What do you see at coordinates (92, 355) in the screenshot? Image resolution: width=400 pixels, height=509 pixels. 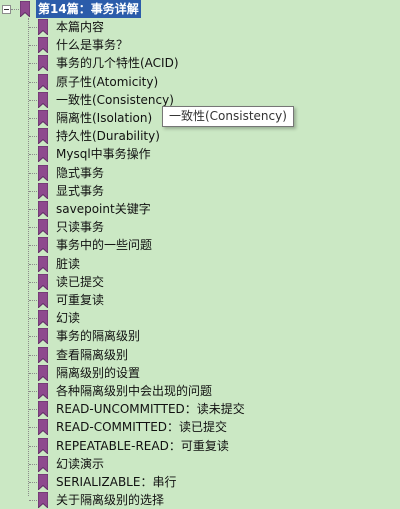 I see `bookmark-item-label: 查看隔离级别` at bounding box center [92, 355].